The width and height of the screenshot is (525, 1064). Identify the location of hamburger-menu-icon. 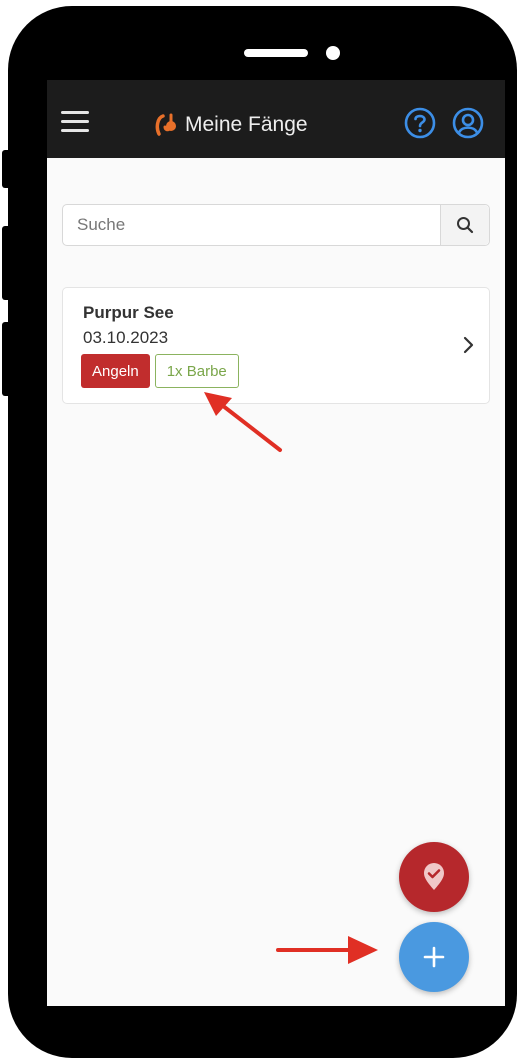
(75, 122).